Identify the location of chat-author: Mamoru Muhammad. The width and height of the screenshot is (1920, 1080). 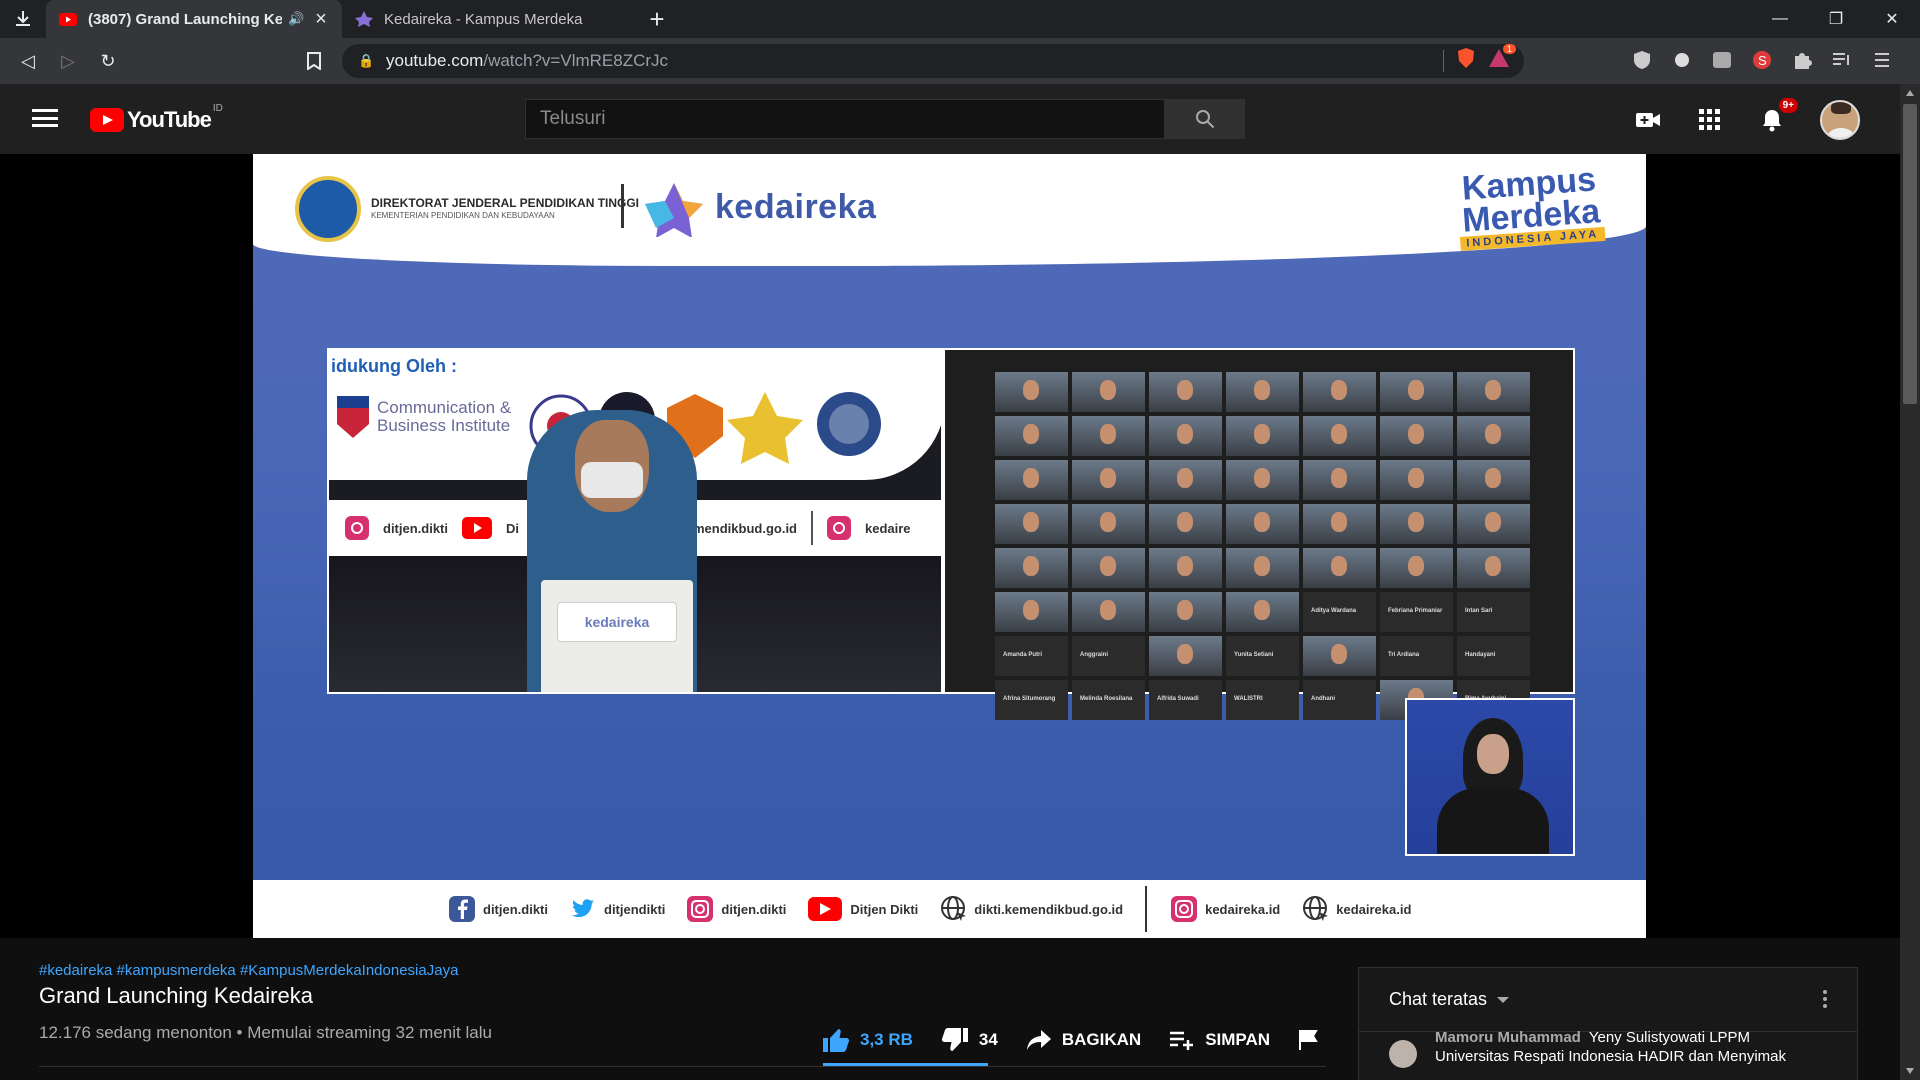
(1508, 1037).